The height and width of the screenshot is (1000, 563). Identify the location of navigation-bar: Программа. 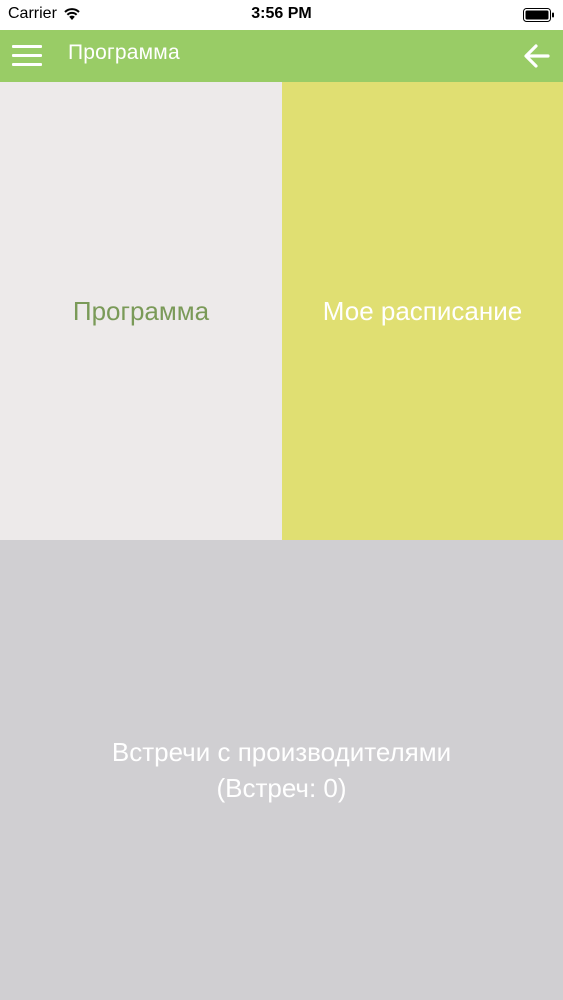
(281, 56).